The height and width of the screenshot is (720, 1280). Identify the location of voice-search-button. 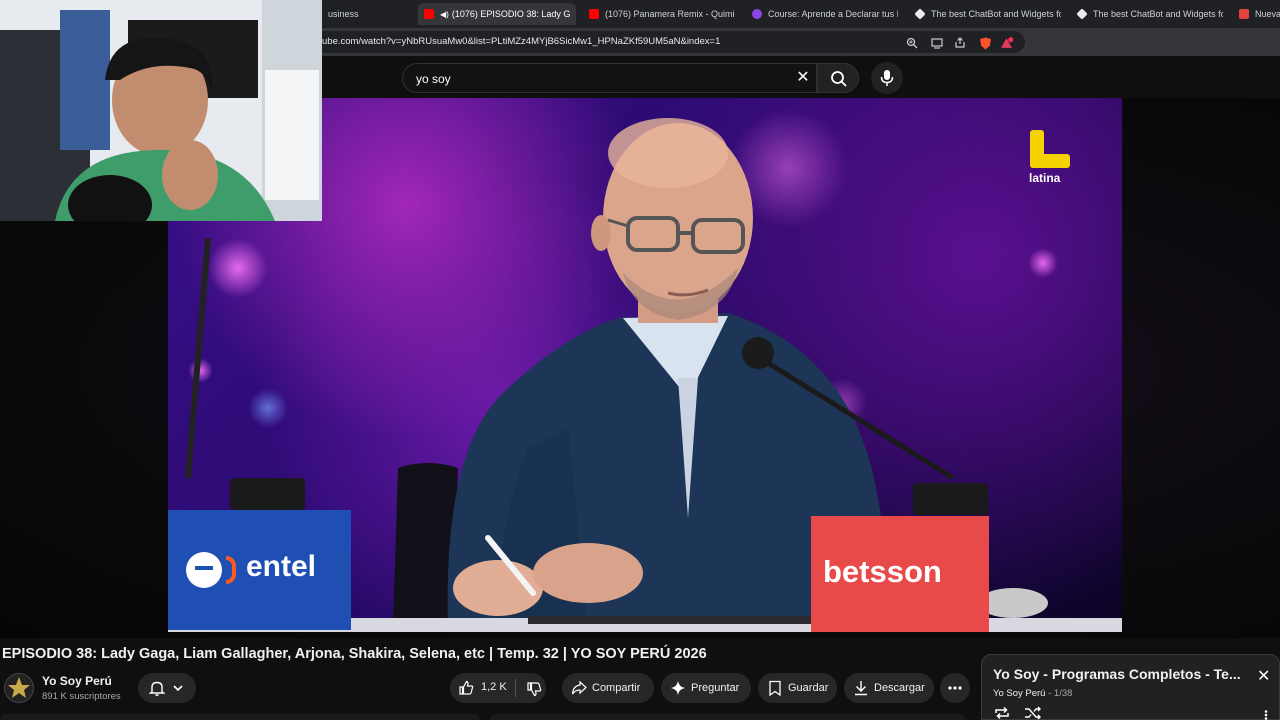
(887, 78).